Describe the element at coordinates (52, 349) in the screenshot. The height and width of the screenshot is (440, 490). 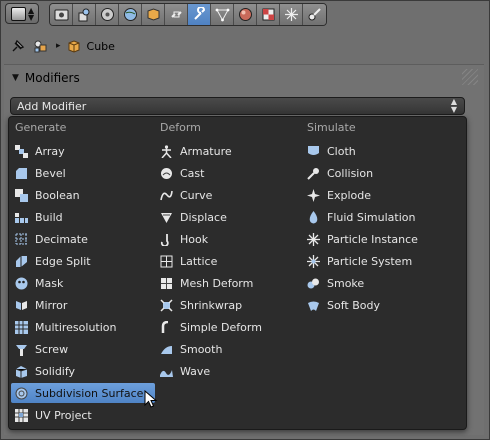
I see `menu-item-label: Screw` at that location.